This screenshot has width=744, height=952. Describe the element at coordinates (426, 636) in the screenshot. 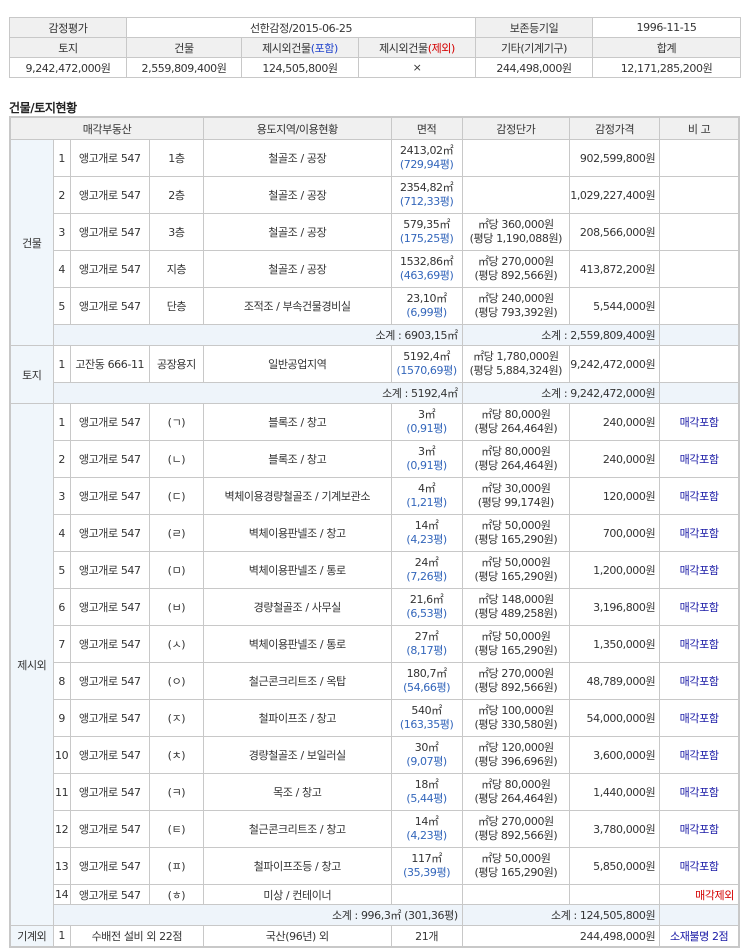

I see `area-line1: 27㎡` at that location.